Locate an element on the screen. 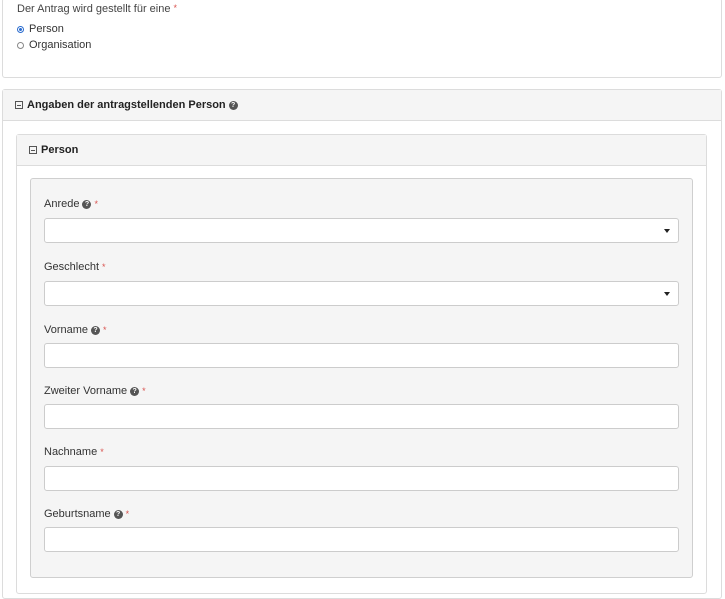 The image size is (725, 599). salutation-label-text: Anrede is located at coordinates (62, 204).